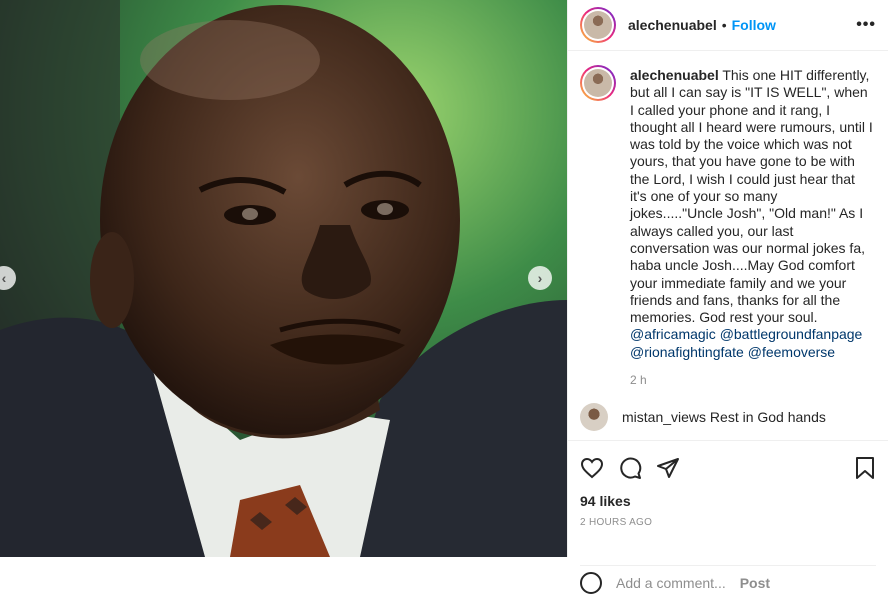 This screenshot has width=888, height=594. Describe the element at coordinates (630, 468) in the screenshot. I see `comment-icon` at that location.